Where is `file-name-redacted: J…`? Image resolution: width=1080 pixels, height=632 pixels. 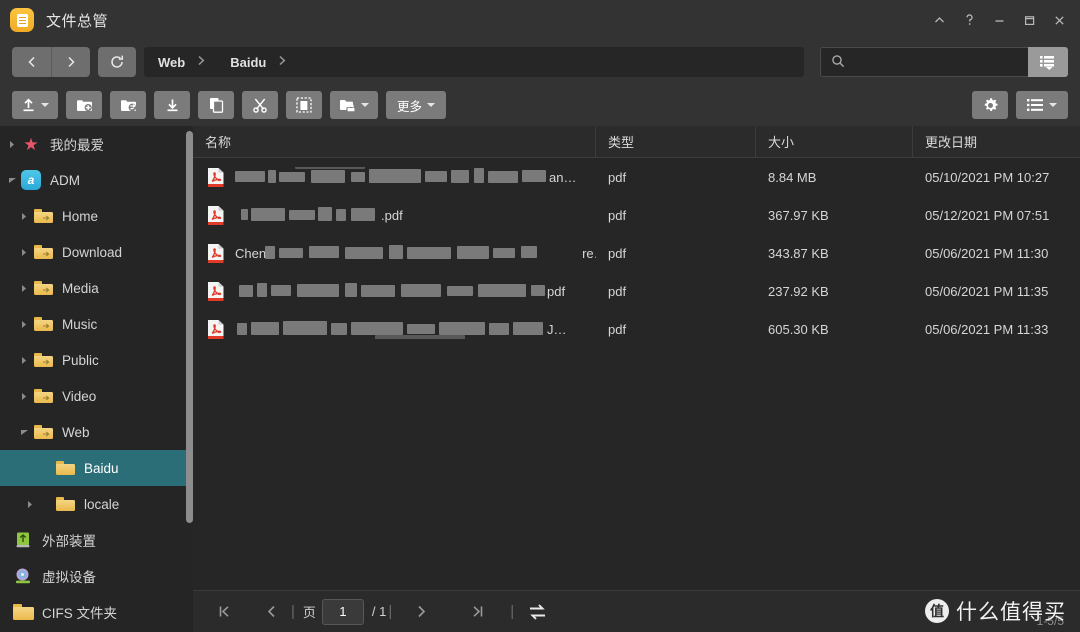 file-name-redacted: J… is located at coordinates (415, 329).